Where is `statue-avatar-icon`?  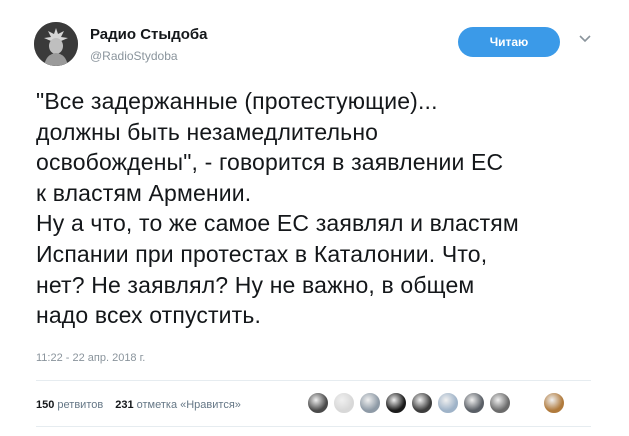
statue-avatar-icon is located at coordinates (56, 44).